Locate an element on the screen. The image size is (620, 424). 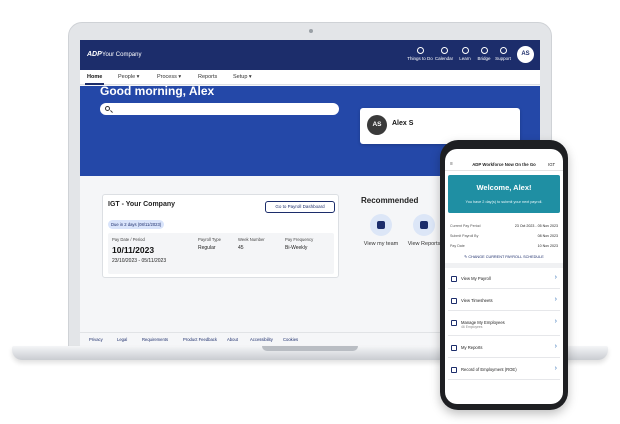
things-to-do-button: Things to Do is located at coordinates (420, 54).